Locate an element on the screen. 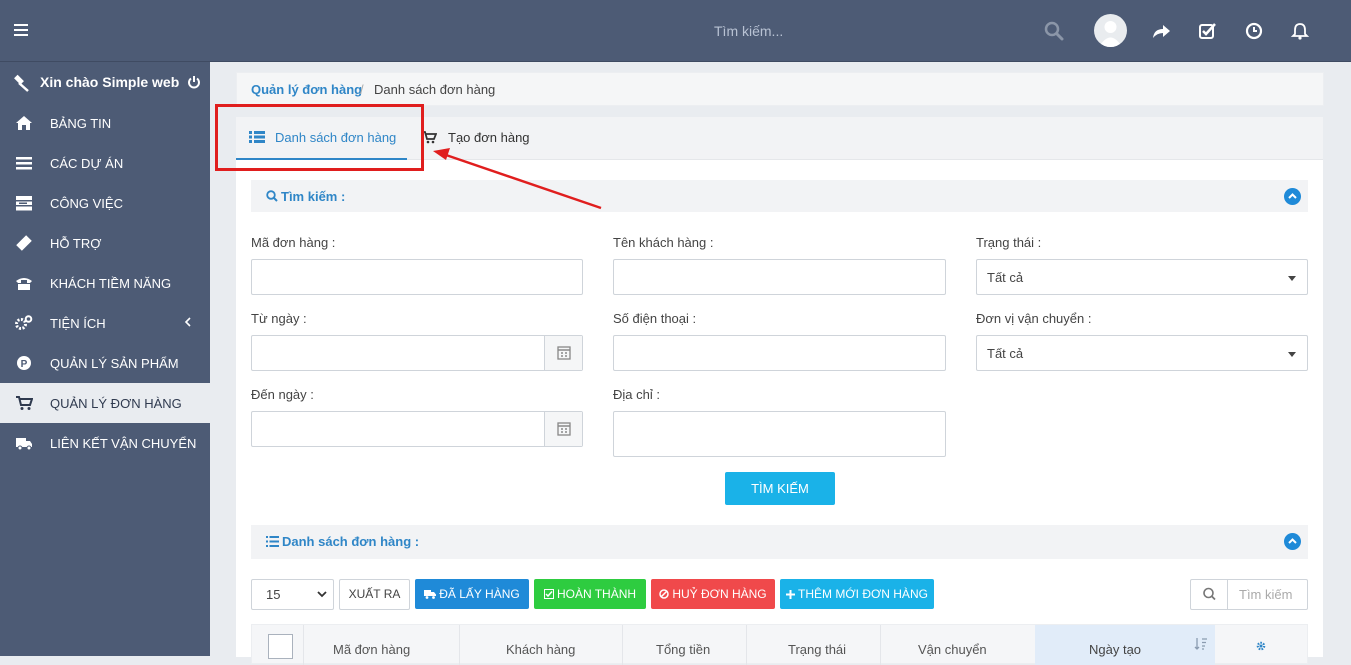 The width and height of the screenshot is (1351, 665). cancel-order-button: HUỶ ĐƠN HÀNG is located at coordinates (713, 594).